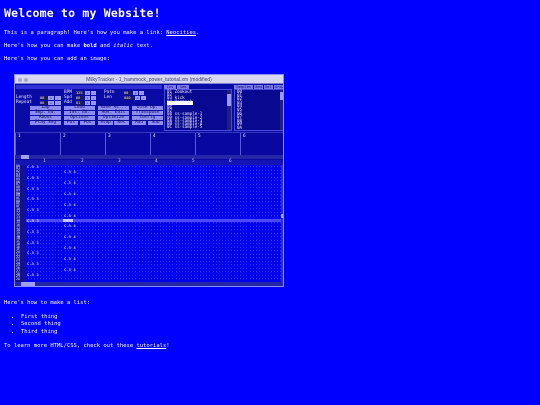  I want to click on play-position-button: Pos, so click(87, 123).